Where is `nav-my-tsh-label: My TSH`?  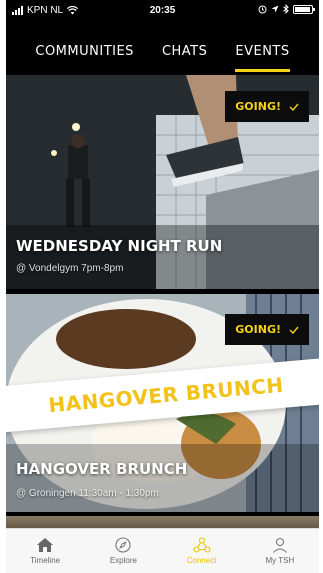
nav-my-tsh-label: My TSH is located at coordinates (280, 560).